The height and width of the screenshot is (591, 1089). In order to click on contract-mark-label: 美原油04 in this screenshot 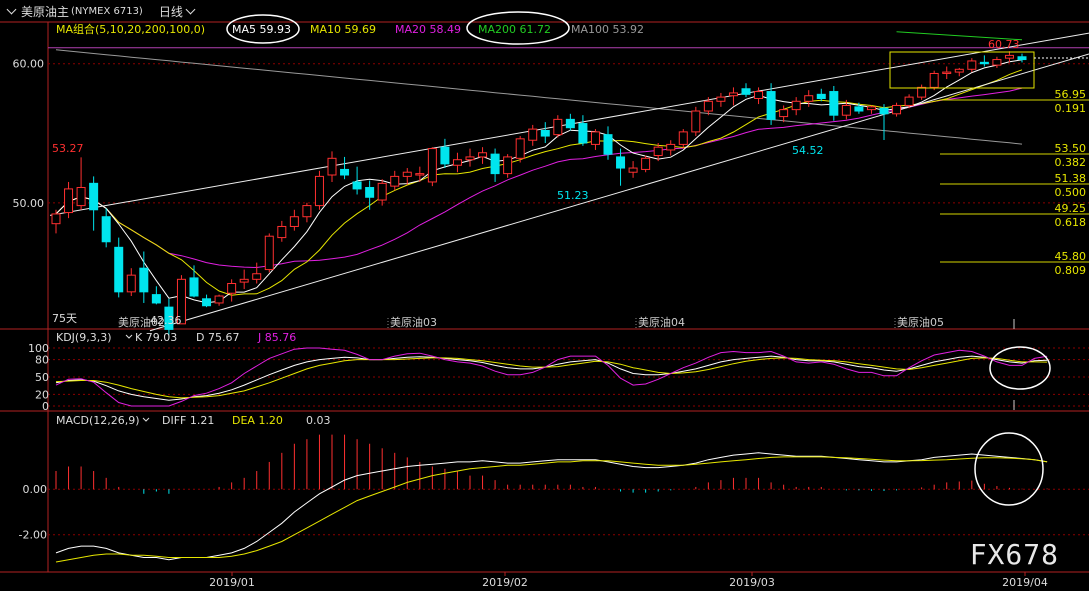, I will do `click(661, 322)`.